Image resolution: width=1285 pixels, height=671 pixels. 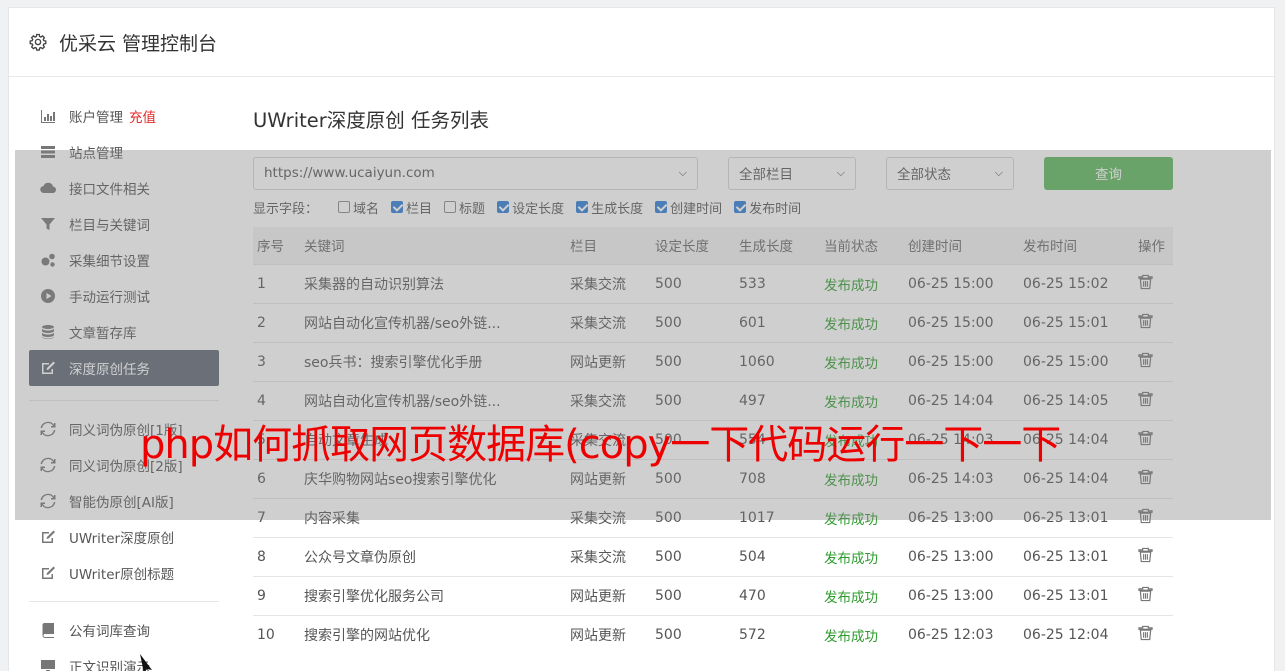 I want to click on sidebar-item-label: 公有词库查询, so click(x=109, y=632).